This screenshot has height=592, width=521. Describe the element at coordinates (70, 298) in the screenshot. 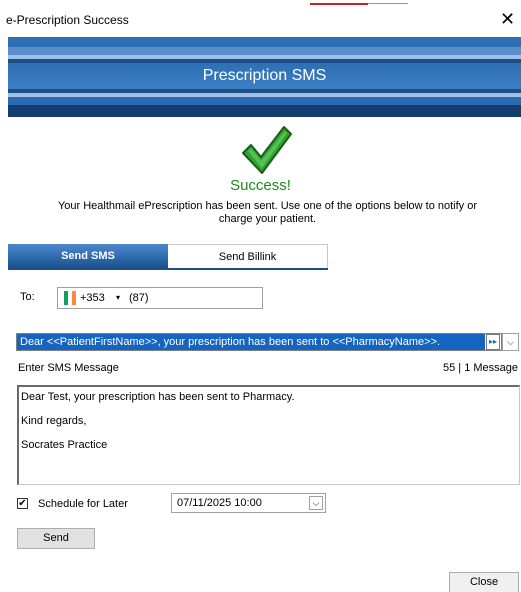

I see `ireland-flag-icon` at that location.